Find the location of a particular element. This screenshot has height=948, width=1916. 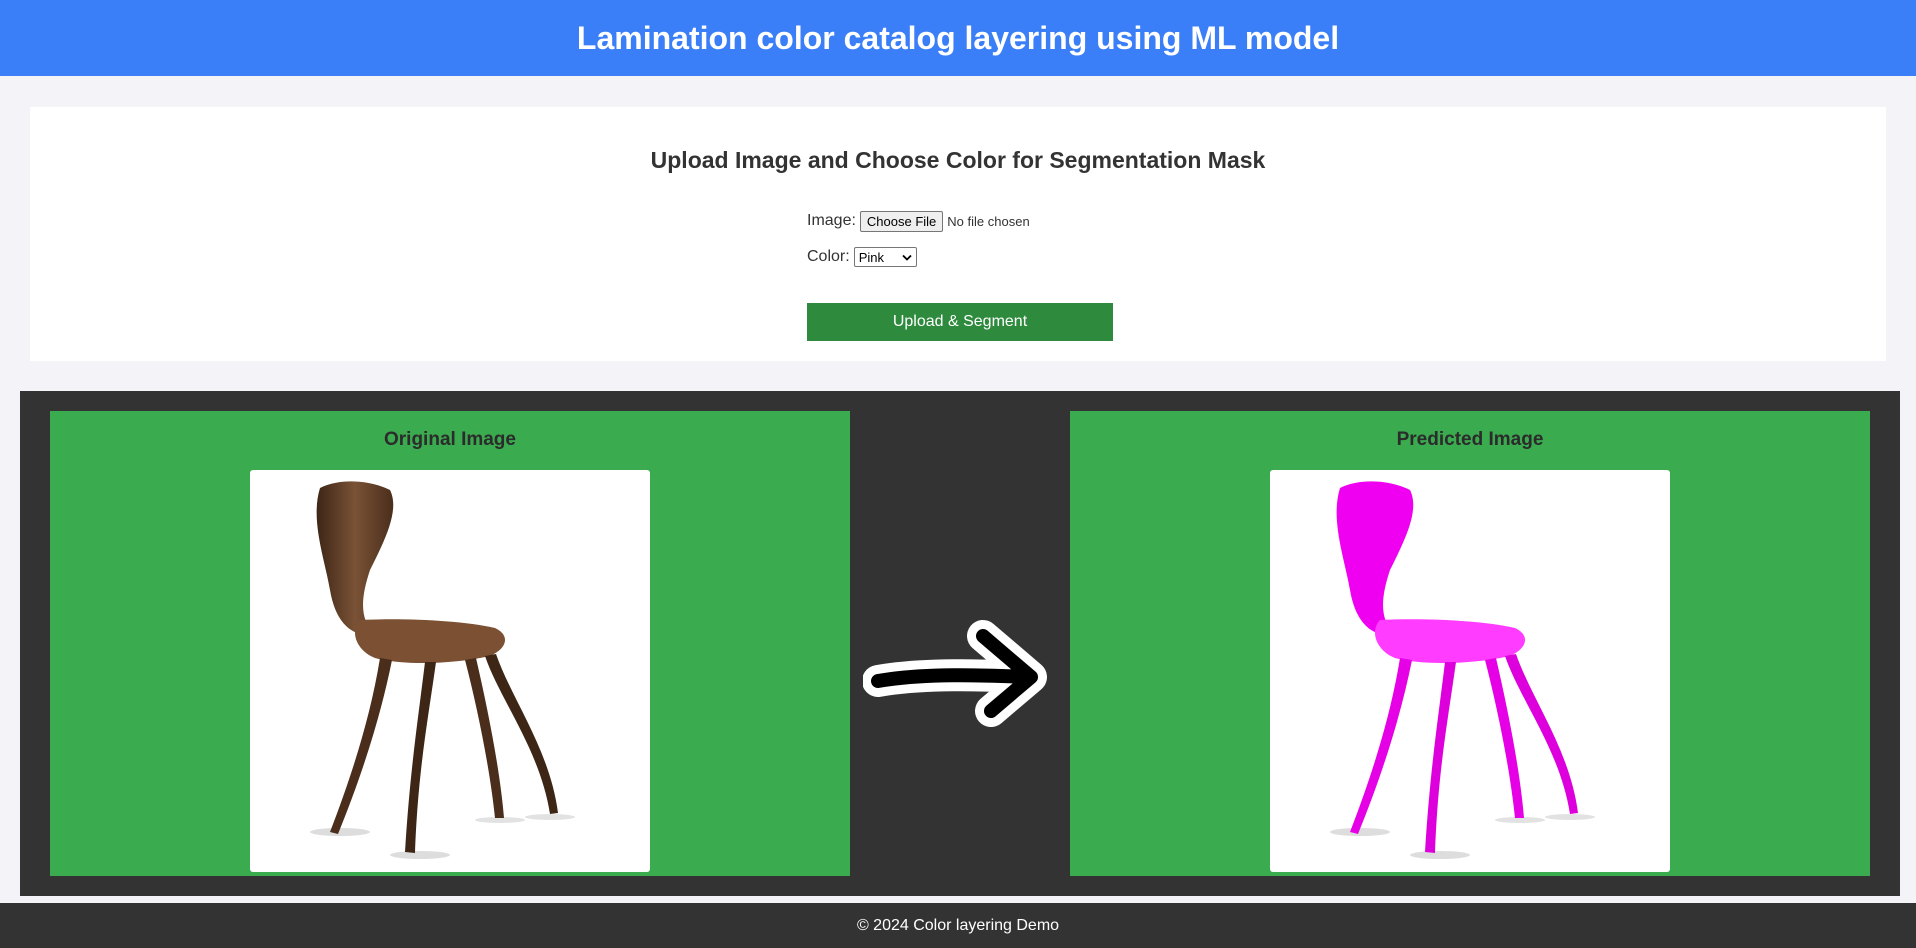

image-row: Image: Choose File No file chosen is located at coordinates (967, 221).